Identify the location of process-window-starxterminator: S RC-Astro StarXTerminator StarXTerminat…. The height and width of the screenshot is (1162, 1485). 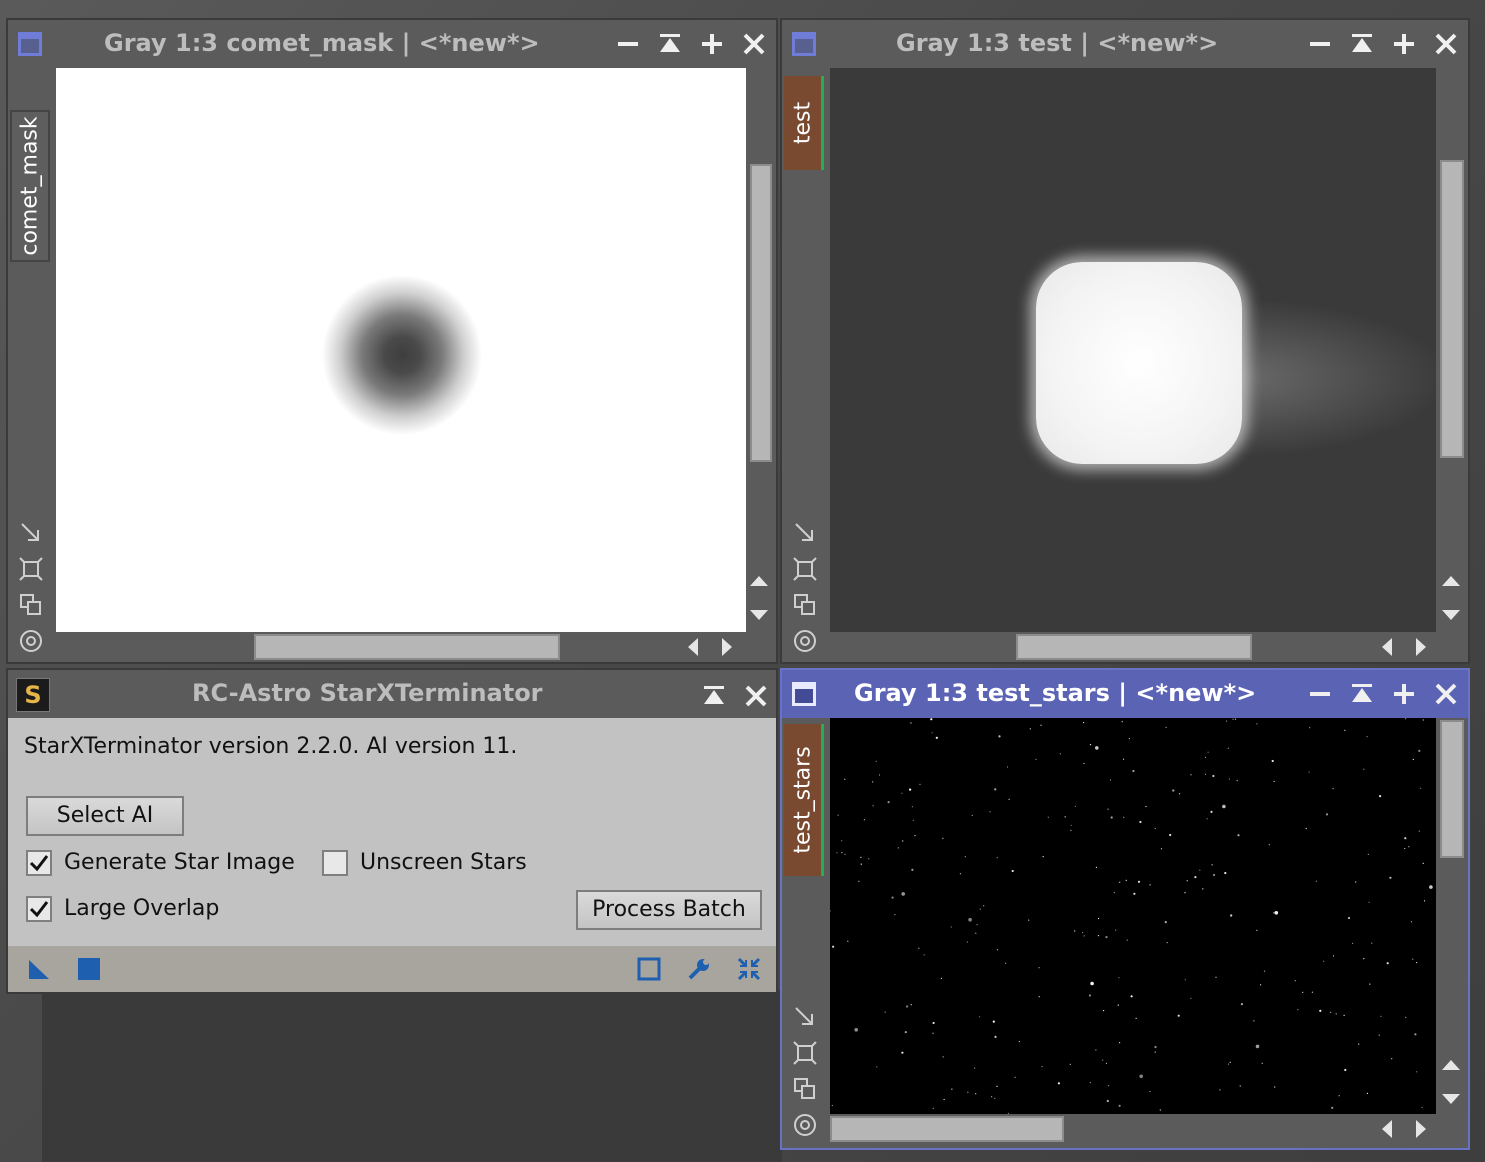
(392, 831).